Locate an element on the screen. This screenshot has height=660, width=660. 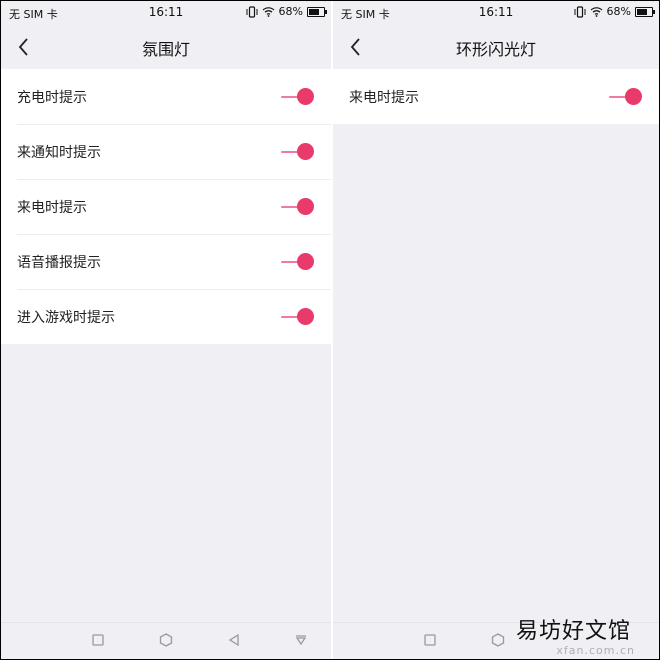
system-nav-bar is located at coordinates (166, 640).